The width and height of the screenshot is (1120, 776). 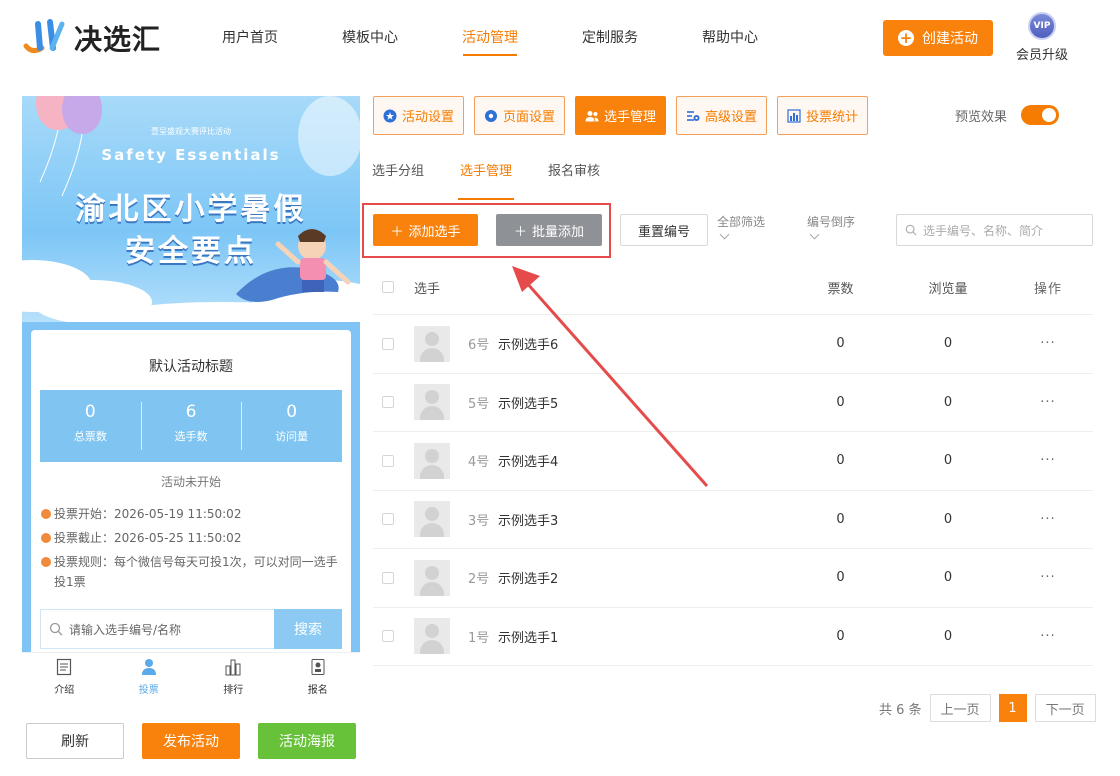 What do you see at coordinates (1040, 115) in the screenshot?
I see `preview-effect-switch` at bounding box center [1040, 115].